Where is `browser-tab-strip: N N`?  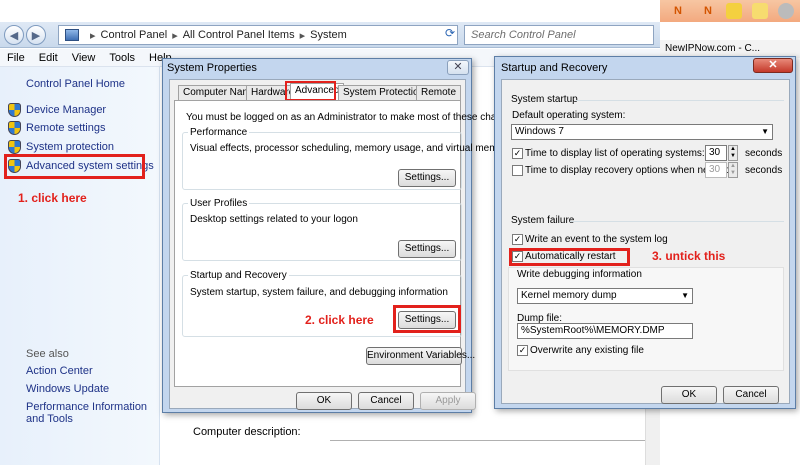 browser-tab-strip: N N is located at coordinates (730, 11).